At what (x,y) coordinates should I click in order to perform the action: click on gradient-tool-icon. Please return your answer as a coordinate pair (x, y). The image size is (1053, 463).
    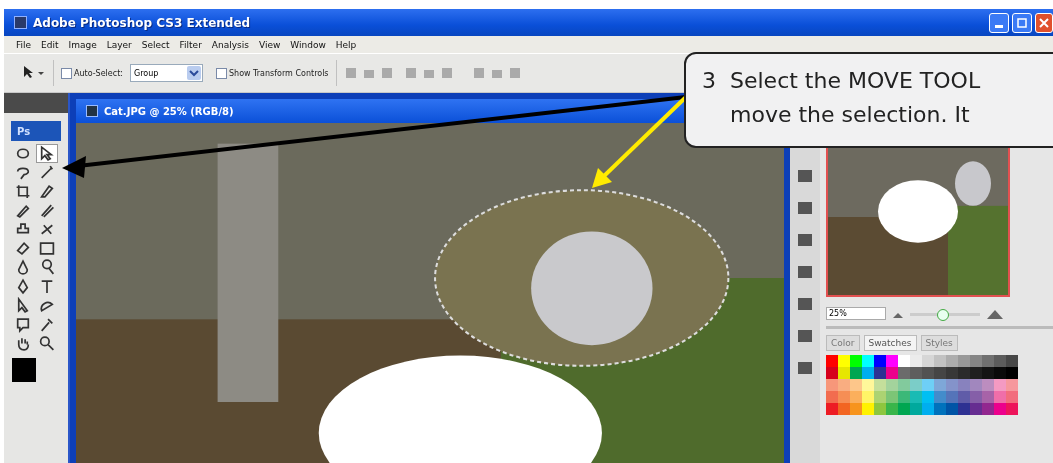
    Looking at the image, I should click on (47, 248).